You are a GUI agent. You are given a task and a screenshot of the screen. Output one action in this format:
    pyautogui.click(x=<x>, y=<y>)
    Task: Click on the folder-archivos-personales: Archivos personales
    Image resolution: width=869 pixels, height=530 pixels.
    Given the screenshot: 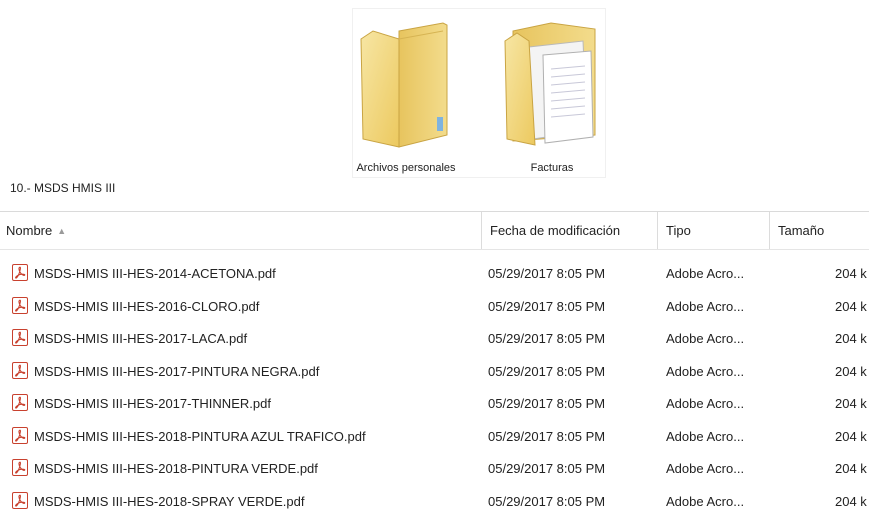 What is the action you would take?
    pyautogui.click(x=406, y=96)
    